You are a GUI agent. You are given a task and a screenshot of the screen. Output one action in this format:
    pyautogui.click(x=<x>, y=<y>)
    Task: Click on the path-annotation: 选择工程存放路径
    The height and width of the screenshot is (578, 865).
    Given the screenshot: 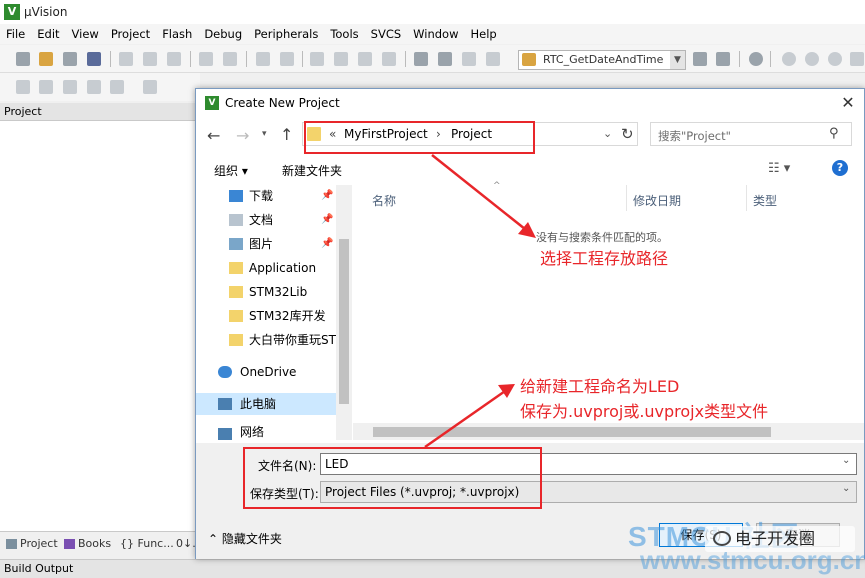 What is the action you would take?
    pyautogui.click(x=604, y=258)
    